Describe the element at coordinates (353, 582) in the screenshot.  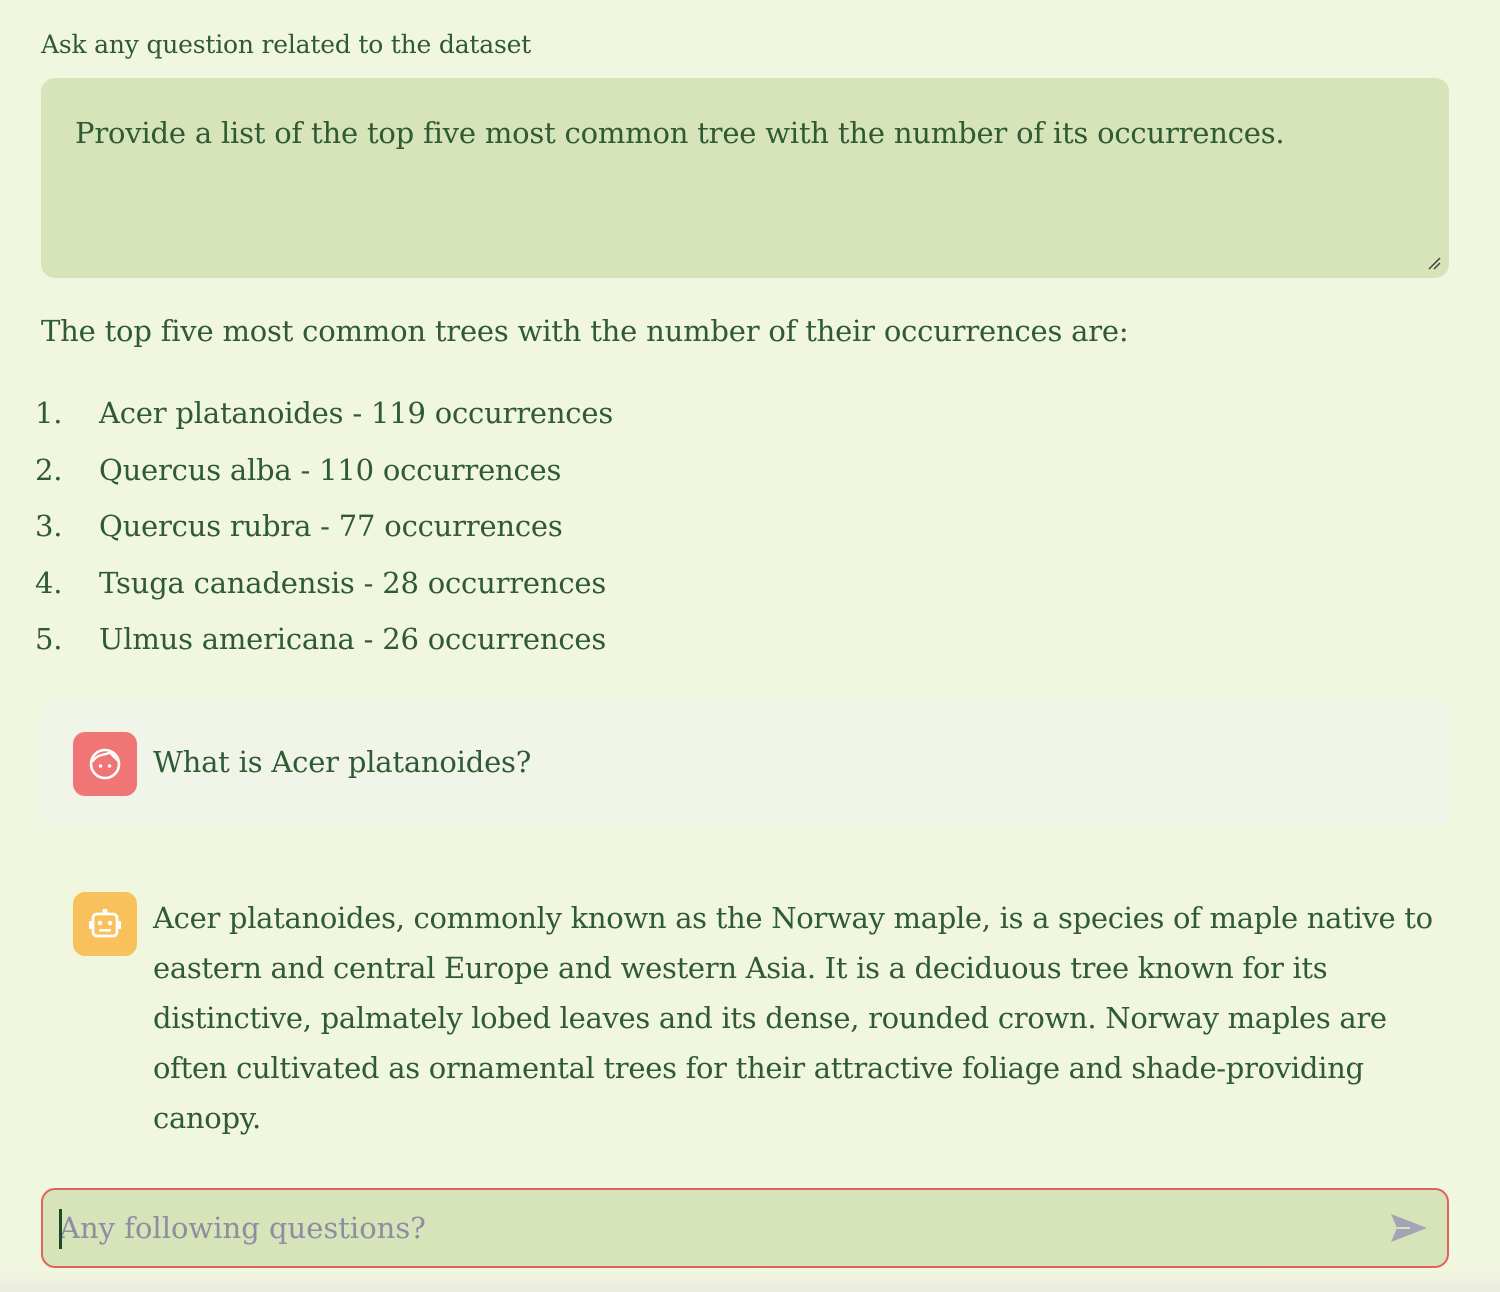
I see `list-text: Tsuga canadensis - 28 occurrences` at that location.